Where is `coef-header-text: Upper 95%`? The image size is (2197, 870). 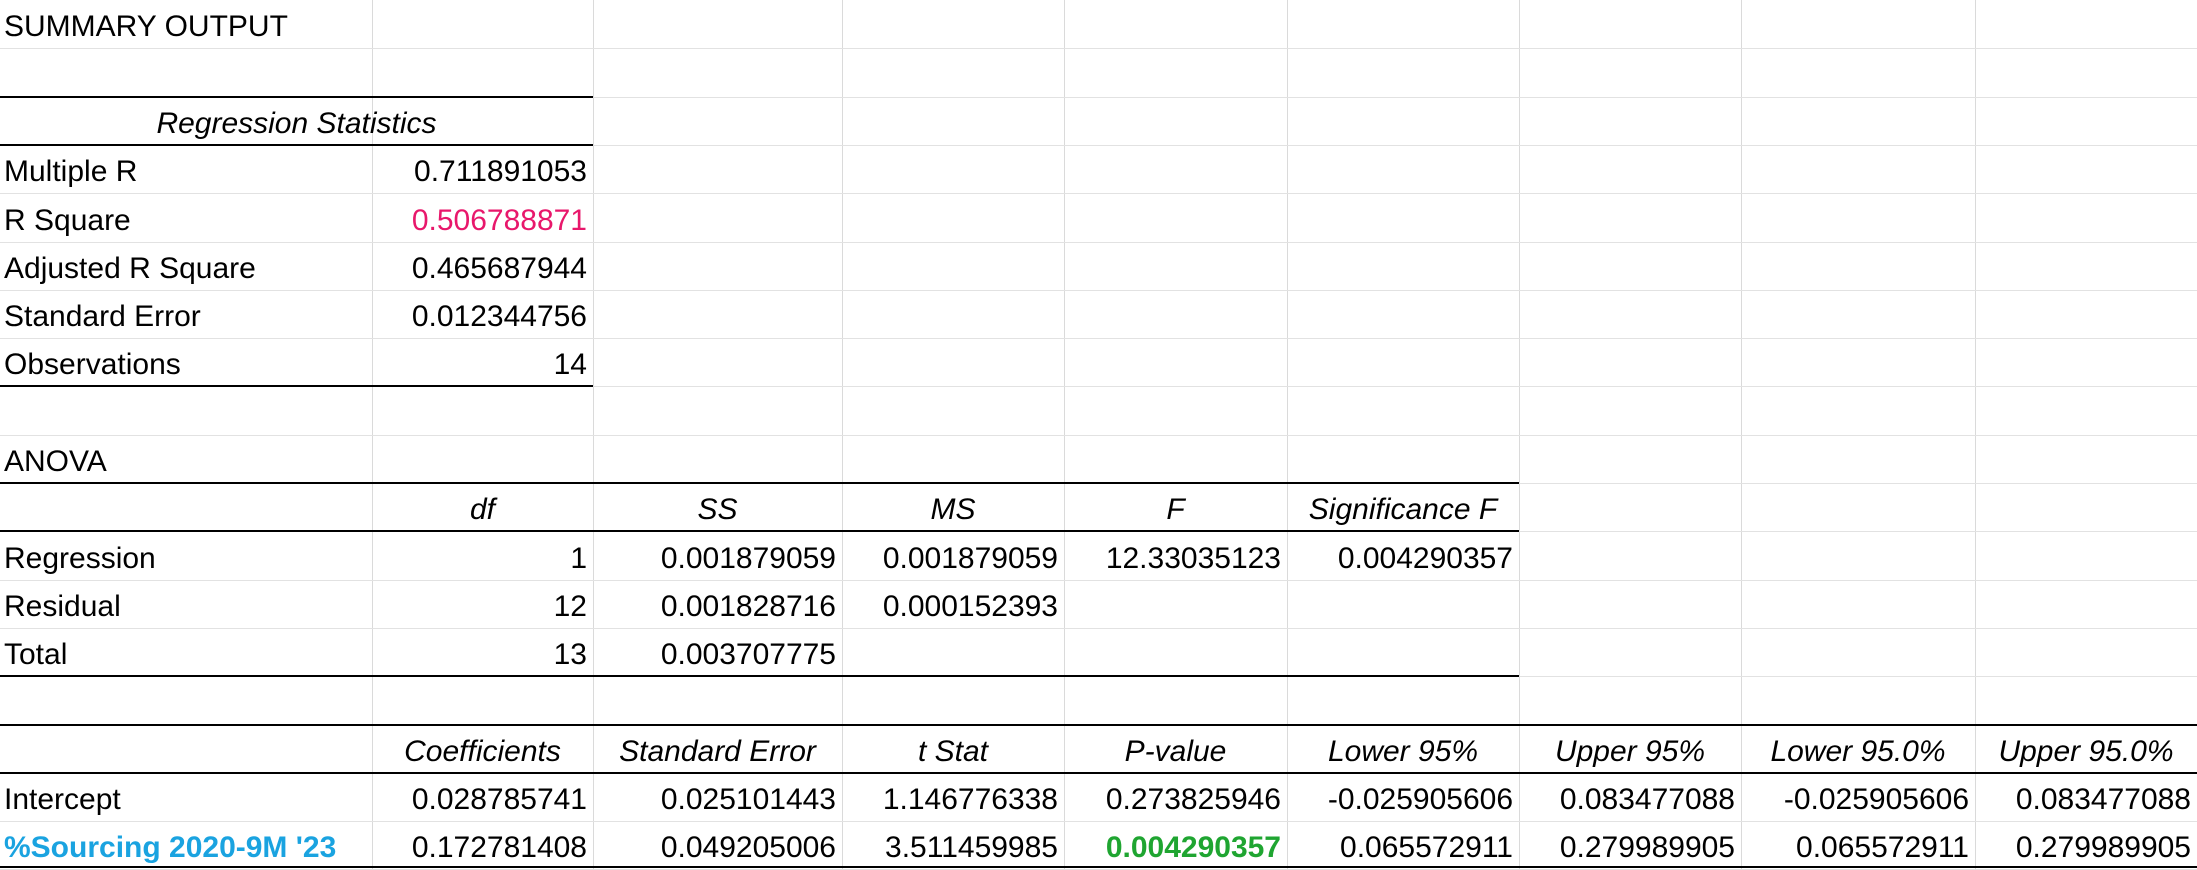
coef-header-text: Upper 95% is located at coordinates (1630, 751).